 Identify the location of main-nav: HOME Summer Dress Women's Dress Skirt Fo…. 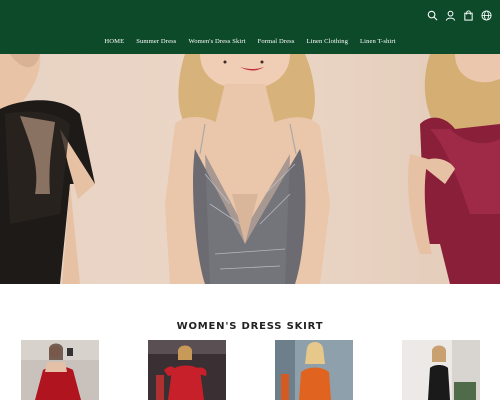
(250, 41).